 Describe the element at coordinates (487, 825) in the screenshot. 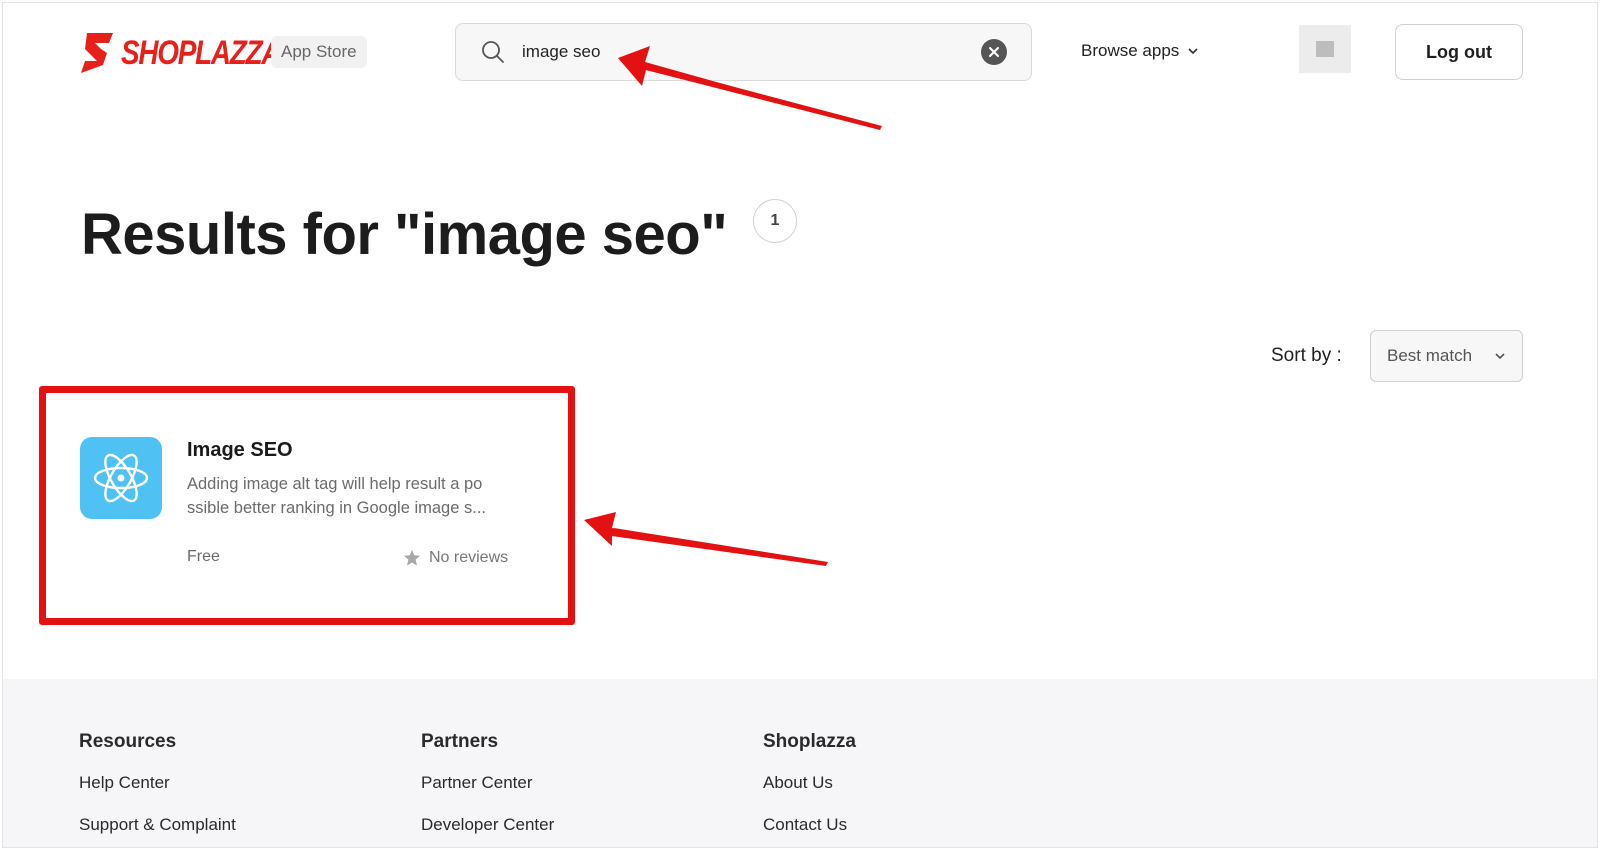

I see `footer-link-developer-center: Developer Center` at that location.